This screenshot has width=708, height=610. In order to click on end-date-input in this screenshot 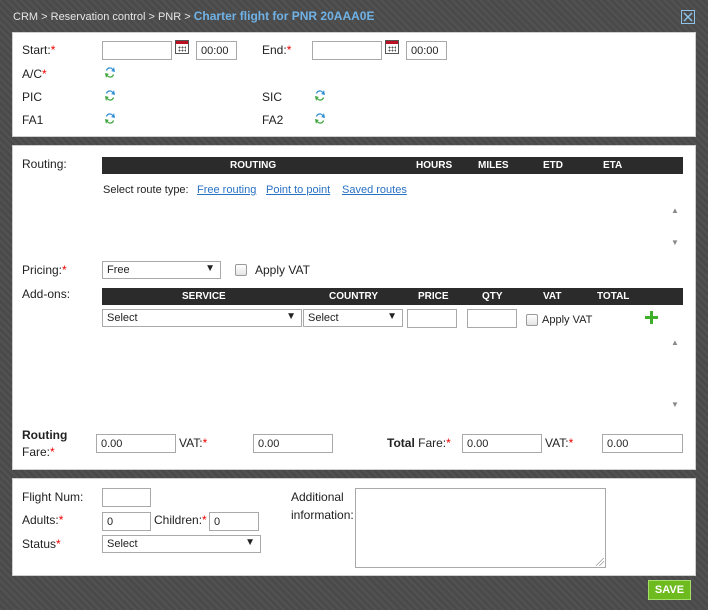, I will do `click(347, 50)`.